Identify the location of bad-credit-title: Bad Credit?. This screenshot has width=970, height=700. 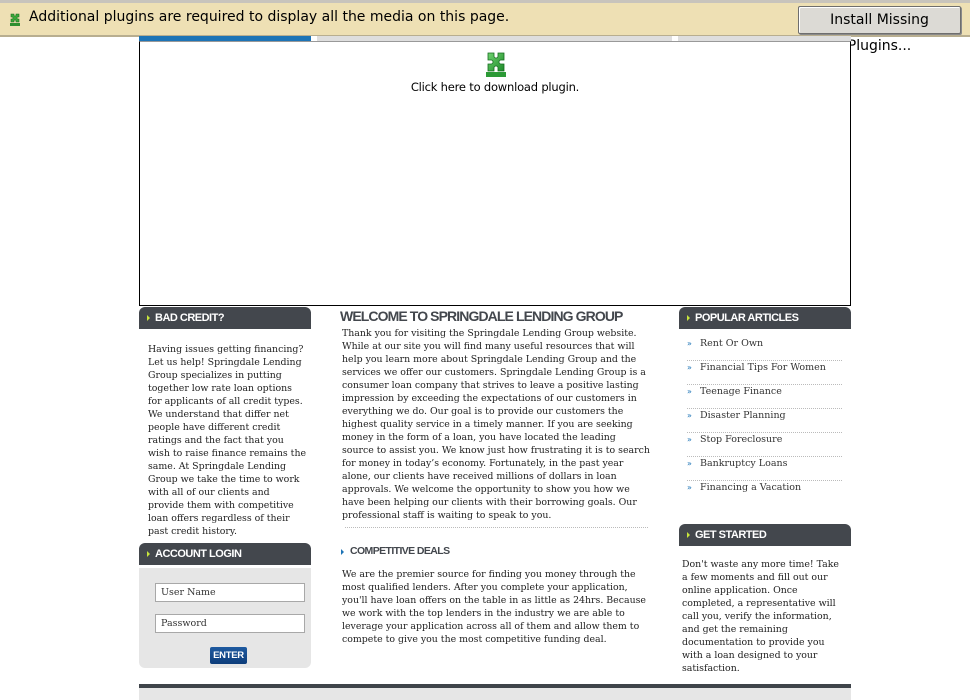
(190, 318).